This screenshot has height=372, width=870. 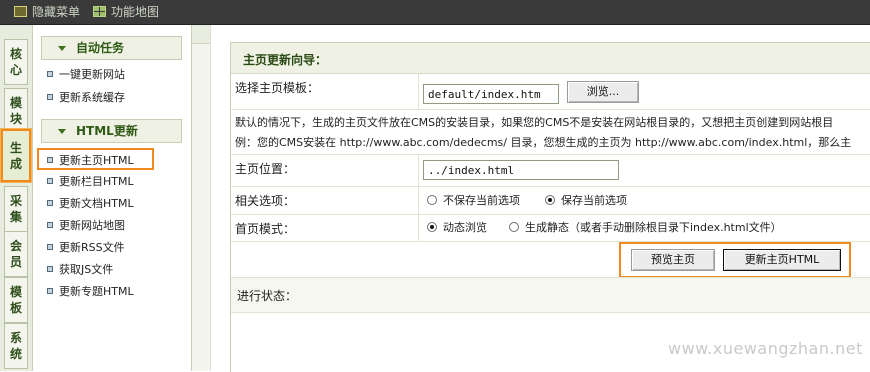 What do you see at coordinates (135, 12) in the screenshot?
I see `function-map-label: 功能地图` at bounding box center [135, 12].